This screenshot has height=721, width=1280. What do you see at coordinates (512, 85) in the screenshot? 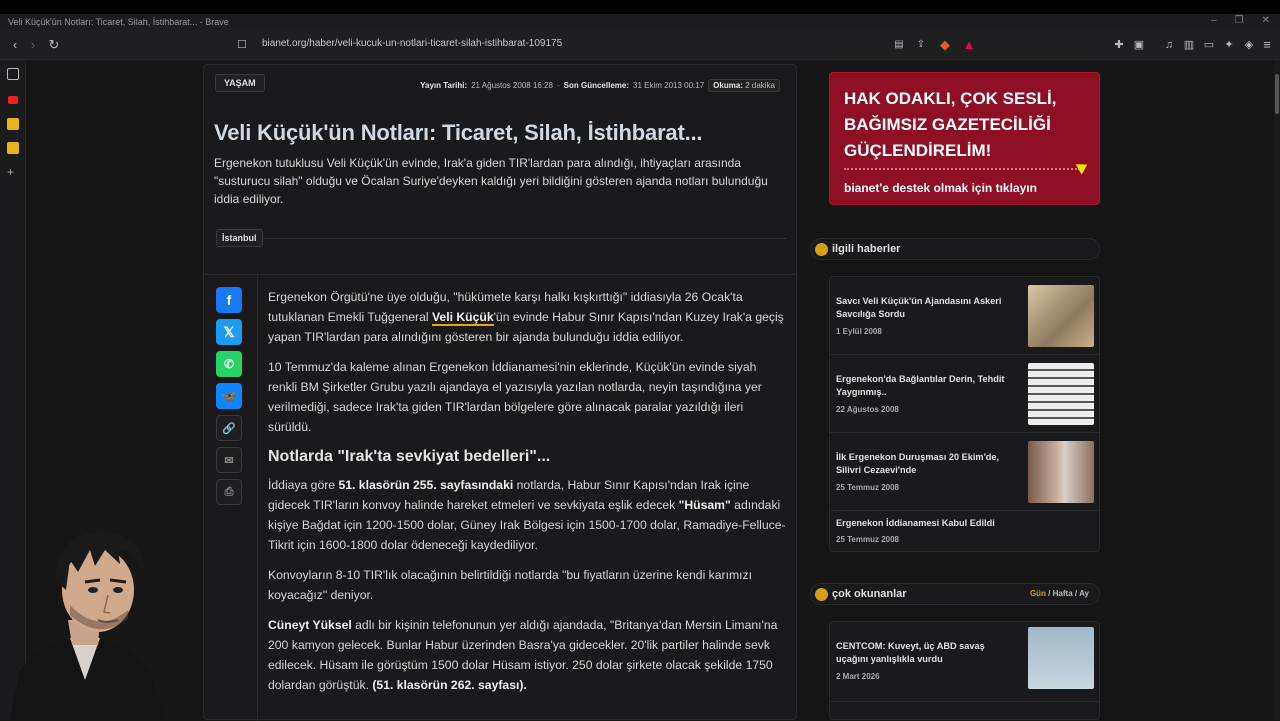
I see `published-date: 21 Ağustos 2008 16:28` at bounding box center [512, 85].